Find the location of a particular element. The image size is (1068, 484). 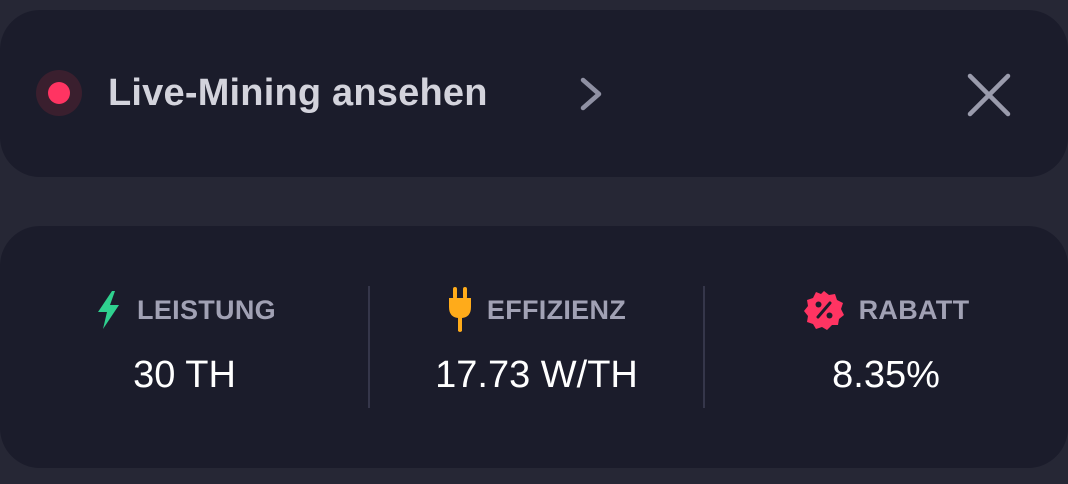

plug-icon is located at coordinates (459, 309).